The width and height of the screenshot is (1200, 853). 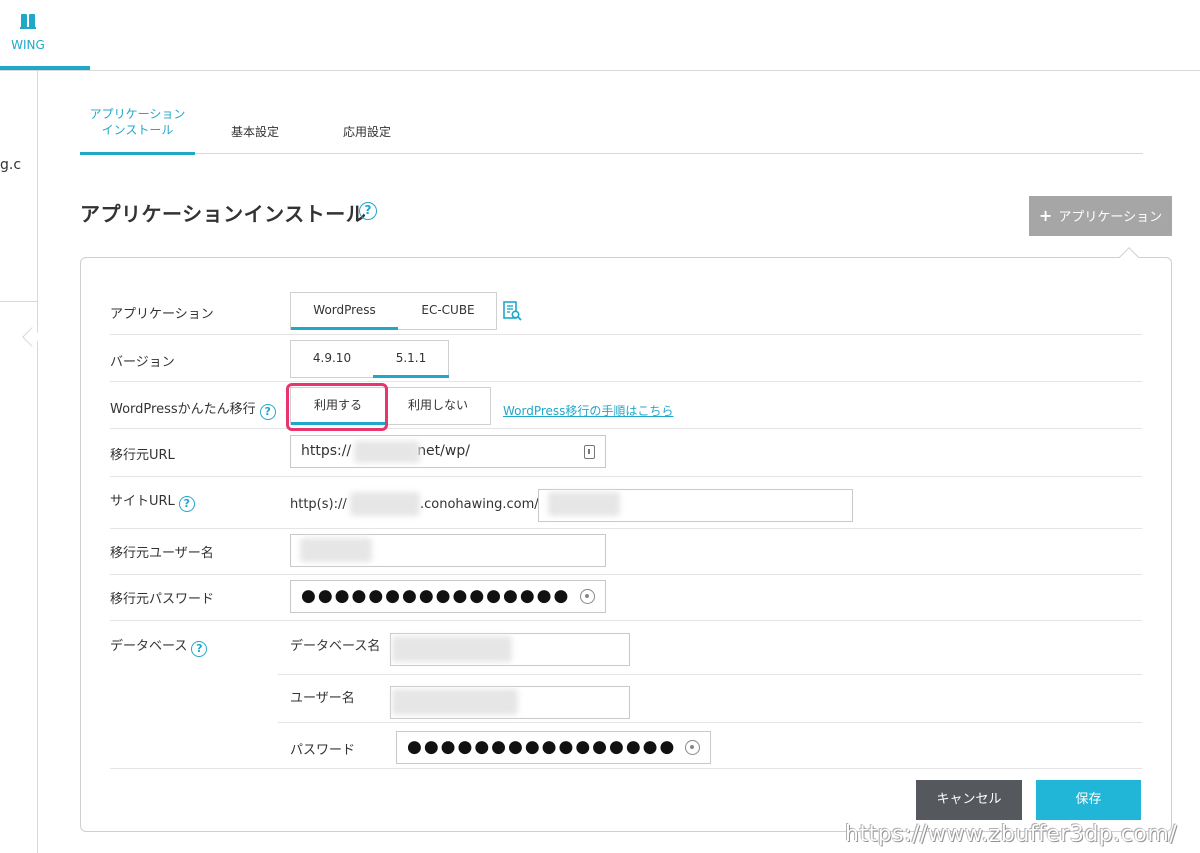 What do you see at coordinates (588, 410) in the screenshot?
I see `migration-guide-link: WordPress移行の手順はこちら` at bounding box center [588, 410].